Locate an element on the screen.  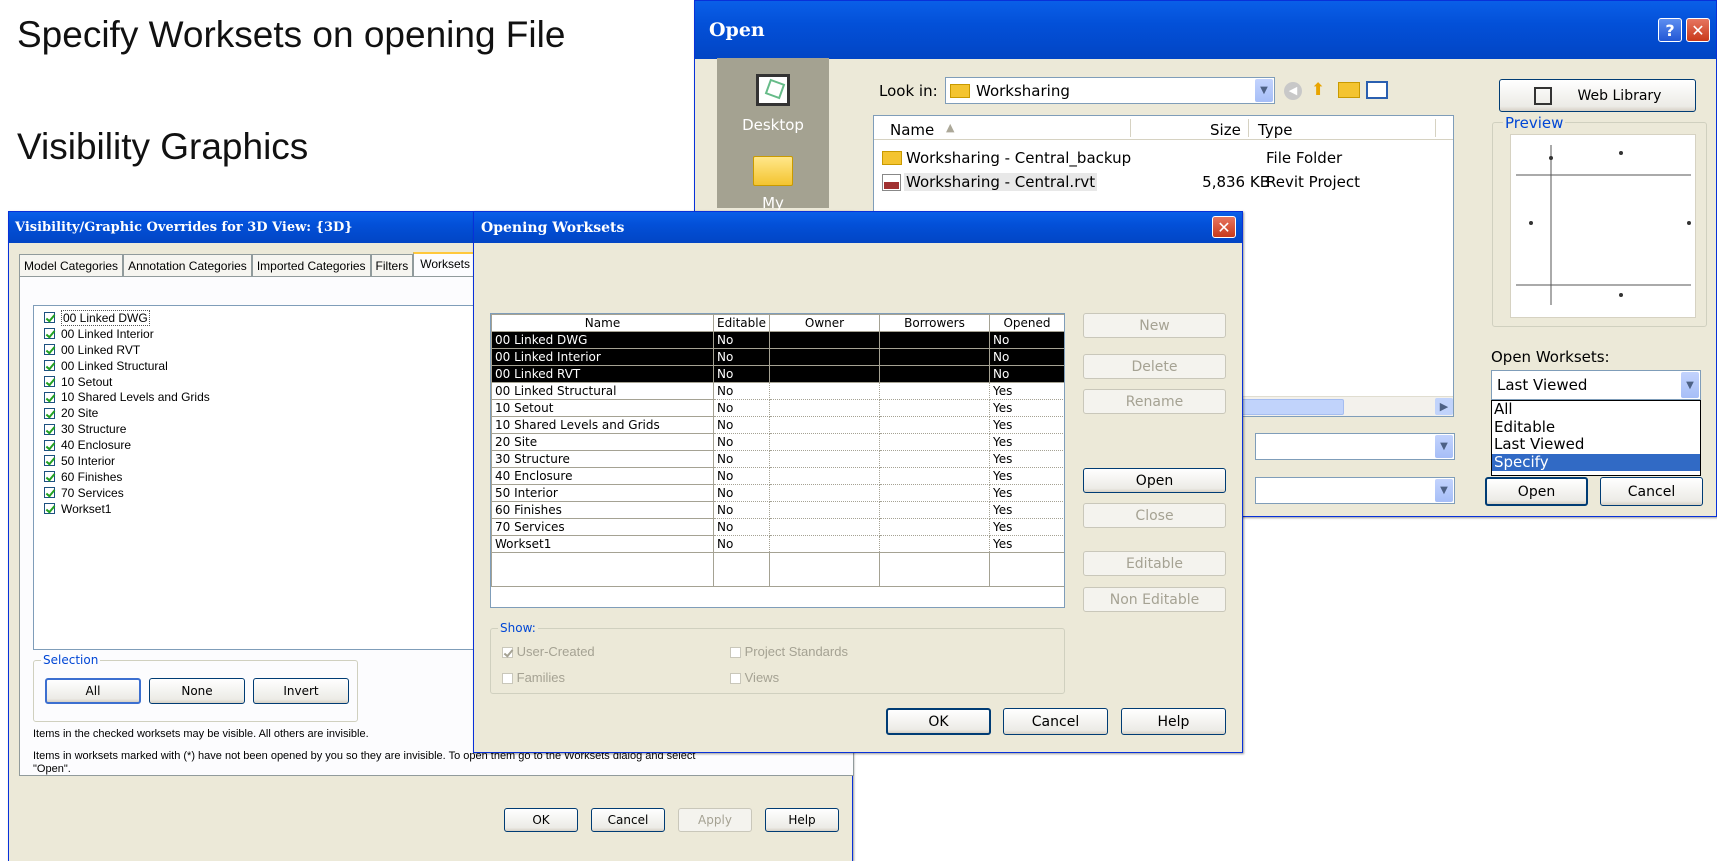
workset-row: Workset1 No Yes is located at coordinates (777, 544).